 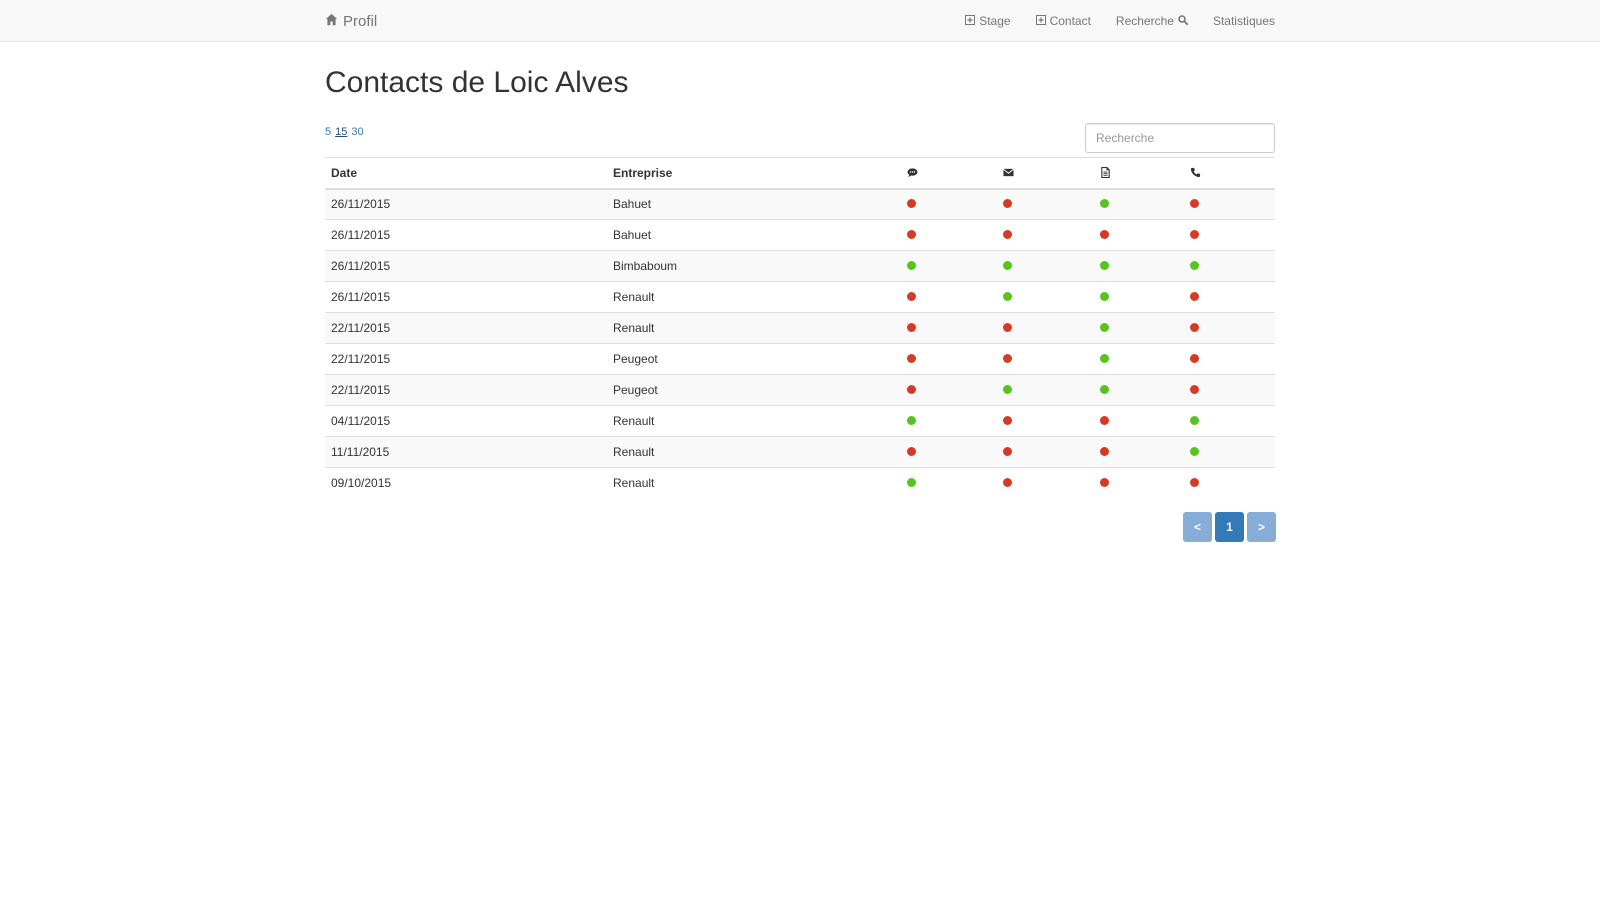 What do you see at coordinates (341, 132) in the screenshot?
I see `page-size-15: 15` at bounding box center [341, 132].